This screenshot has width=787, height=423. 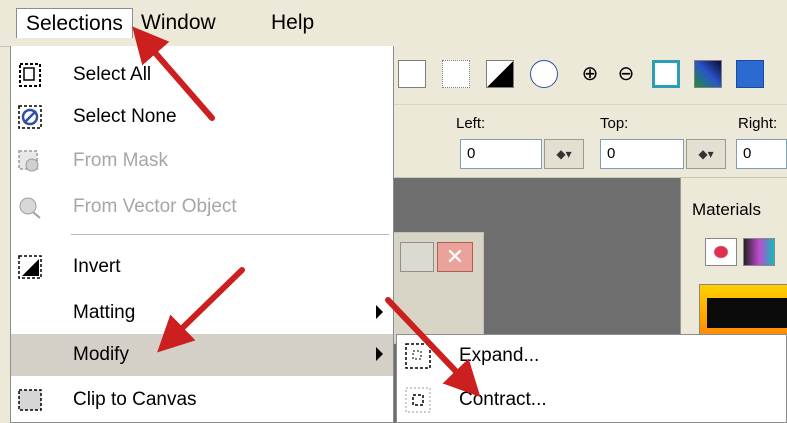 I want to click on invert-icon, so click(x=30, y=267).